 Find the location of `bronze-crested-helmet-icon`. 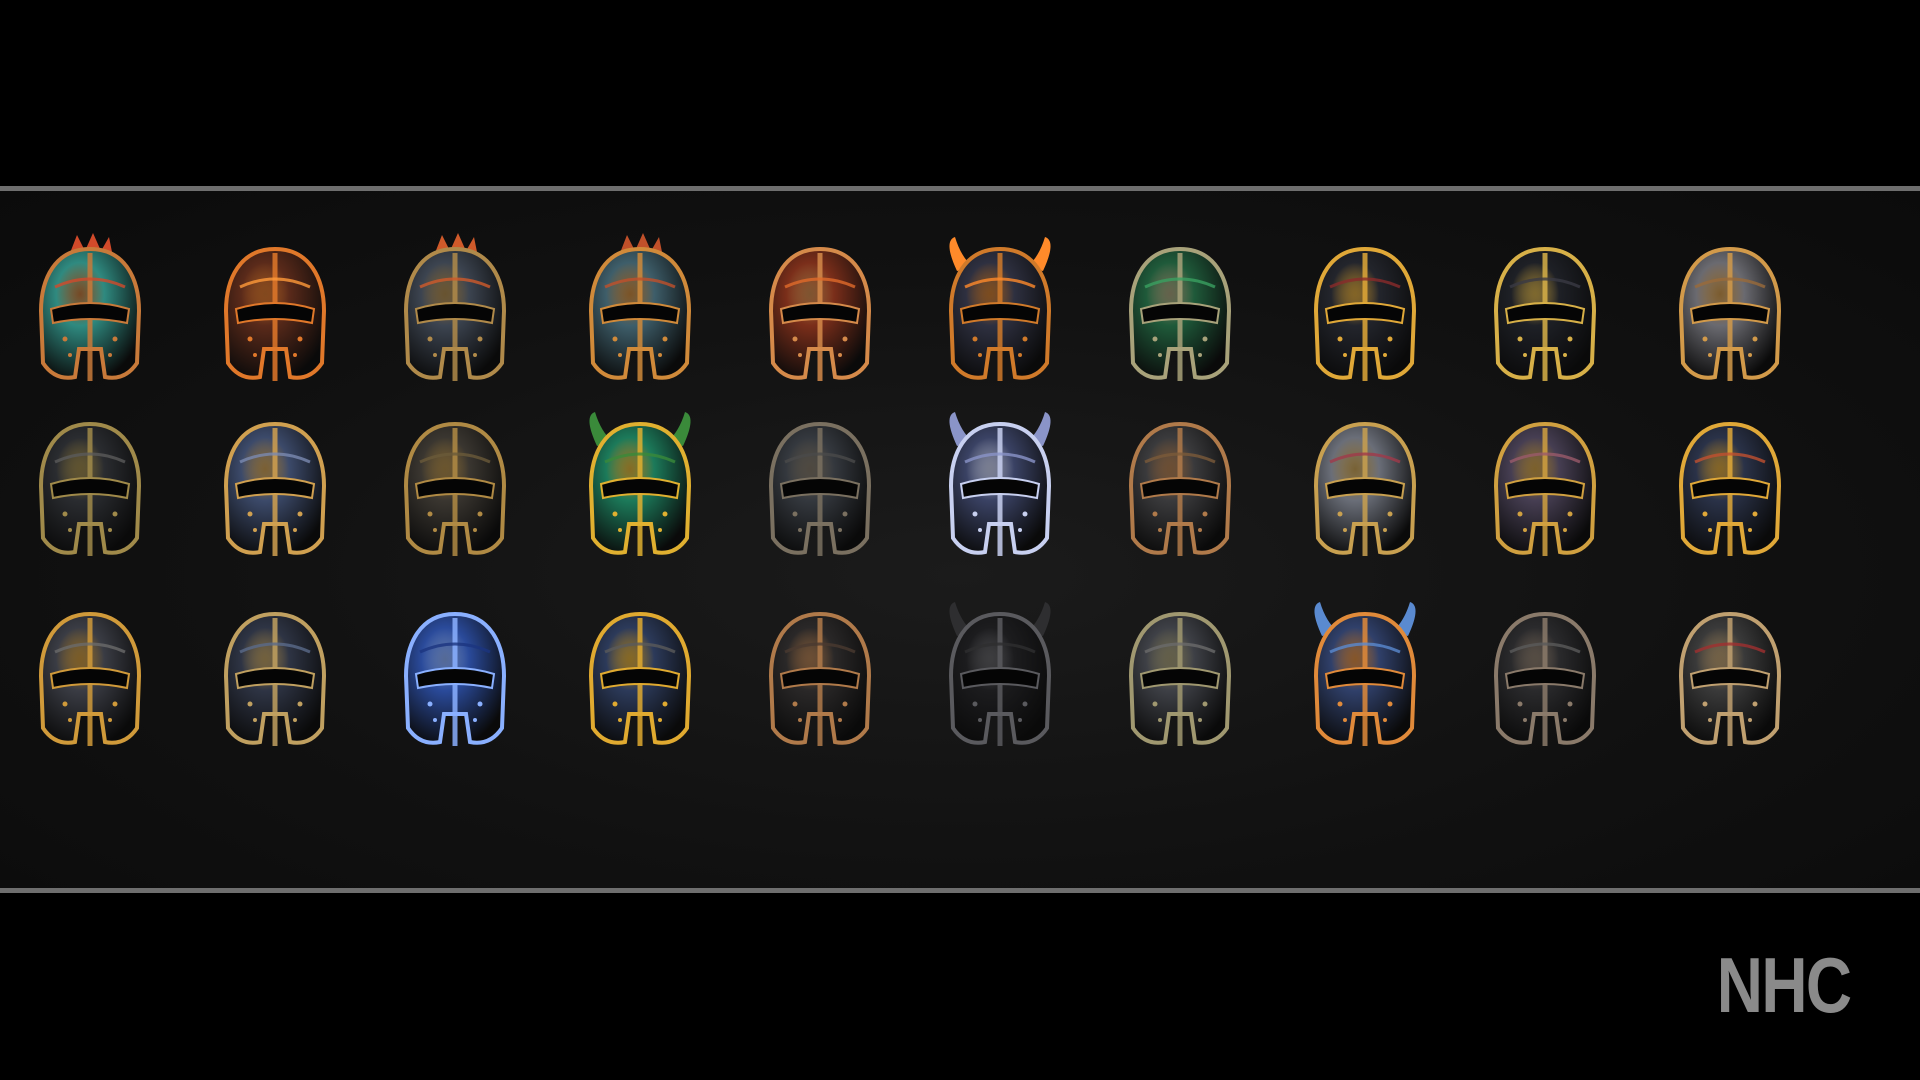

bronze-crested-helmet-icon is located at coordinates (1730, 311).